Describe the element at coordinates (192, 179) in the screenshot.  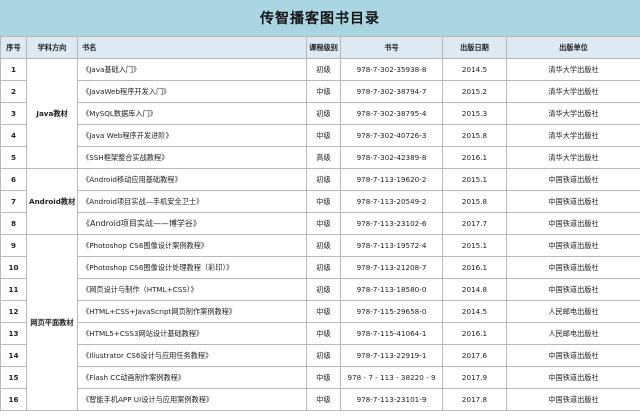
I see `cell-book-name: 《Android移动应用基础教程》` at that location.